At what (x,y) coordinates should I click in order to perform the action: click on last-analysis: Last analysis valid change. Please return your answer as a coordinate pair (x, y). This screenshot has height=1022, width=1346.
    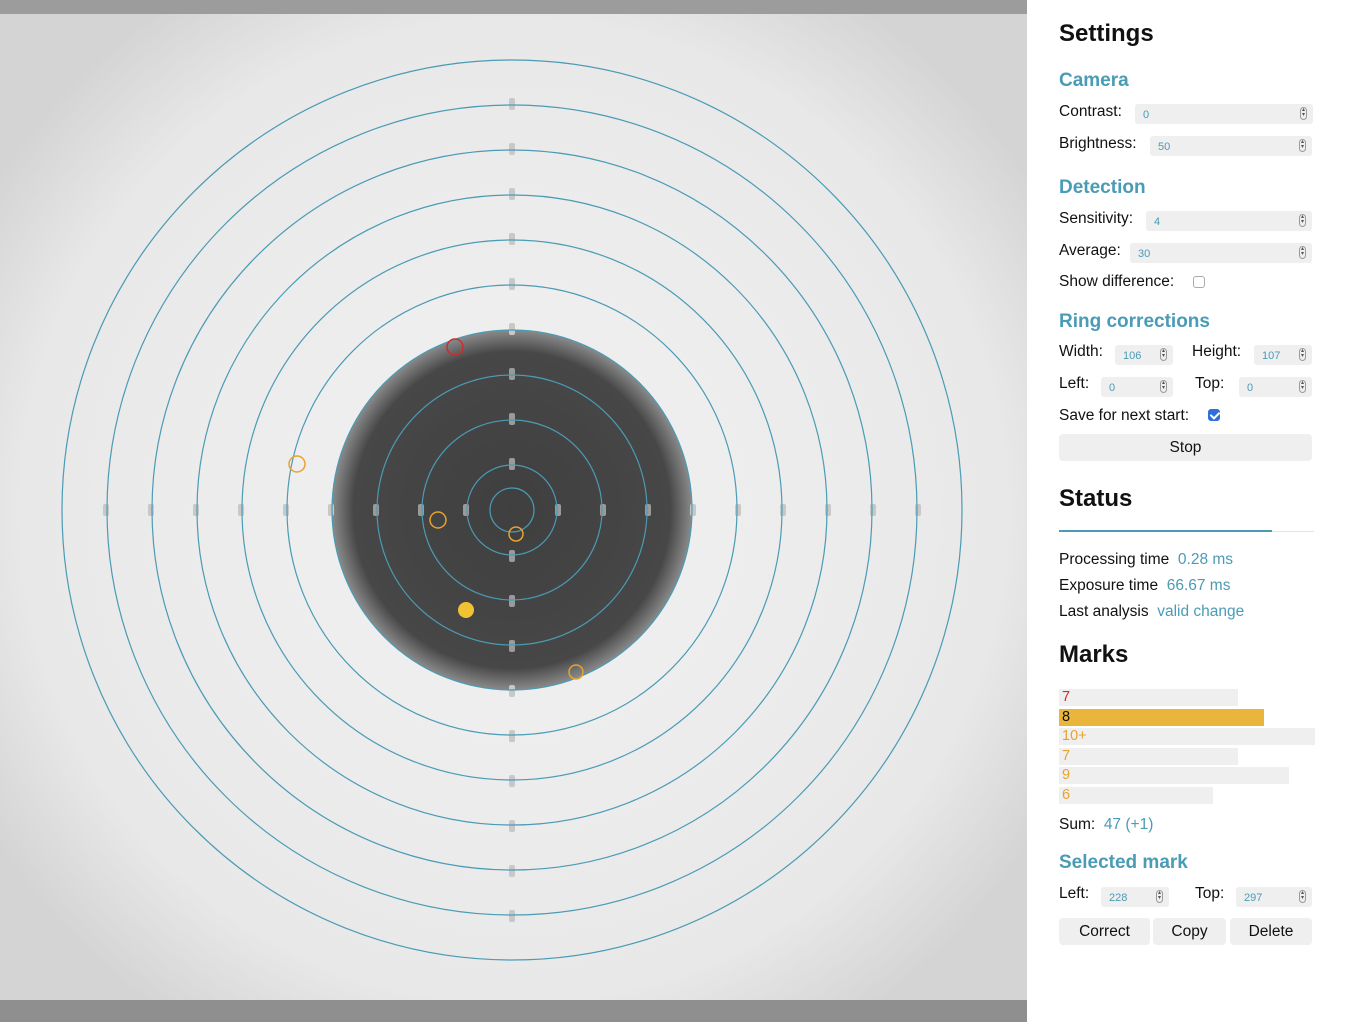
    Looking at the image, I should click on (1151, 612).